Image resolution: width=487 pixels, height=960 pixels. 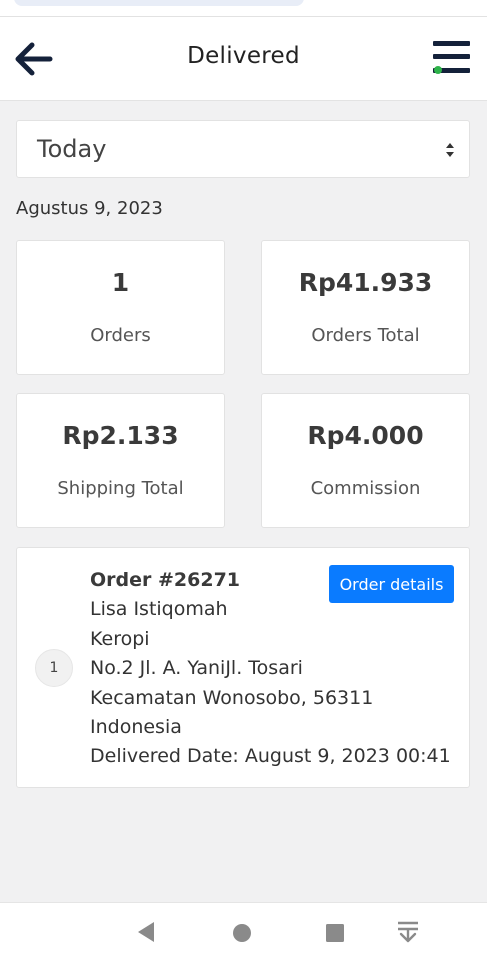 I want to click on delivered-date: Delivered Date: August 9, 2023 00:41, so click(x=270, y=756).